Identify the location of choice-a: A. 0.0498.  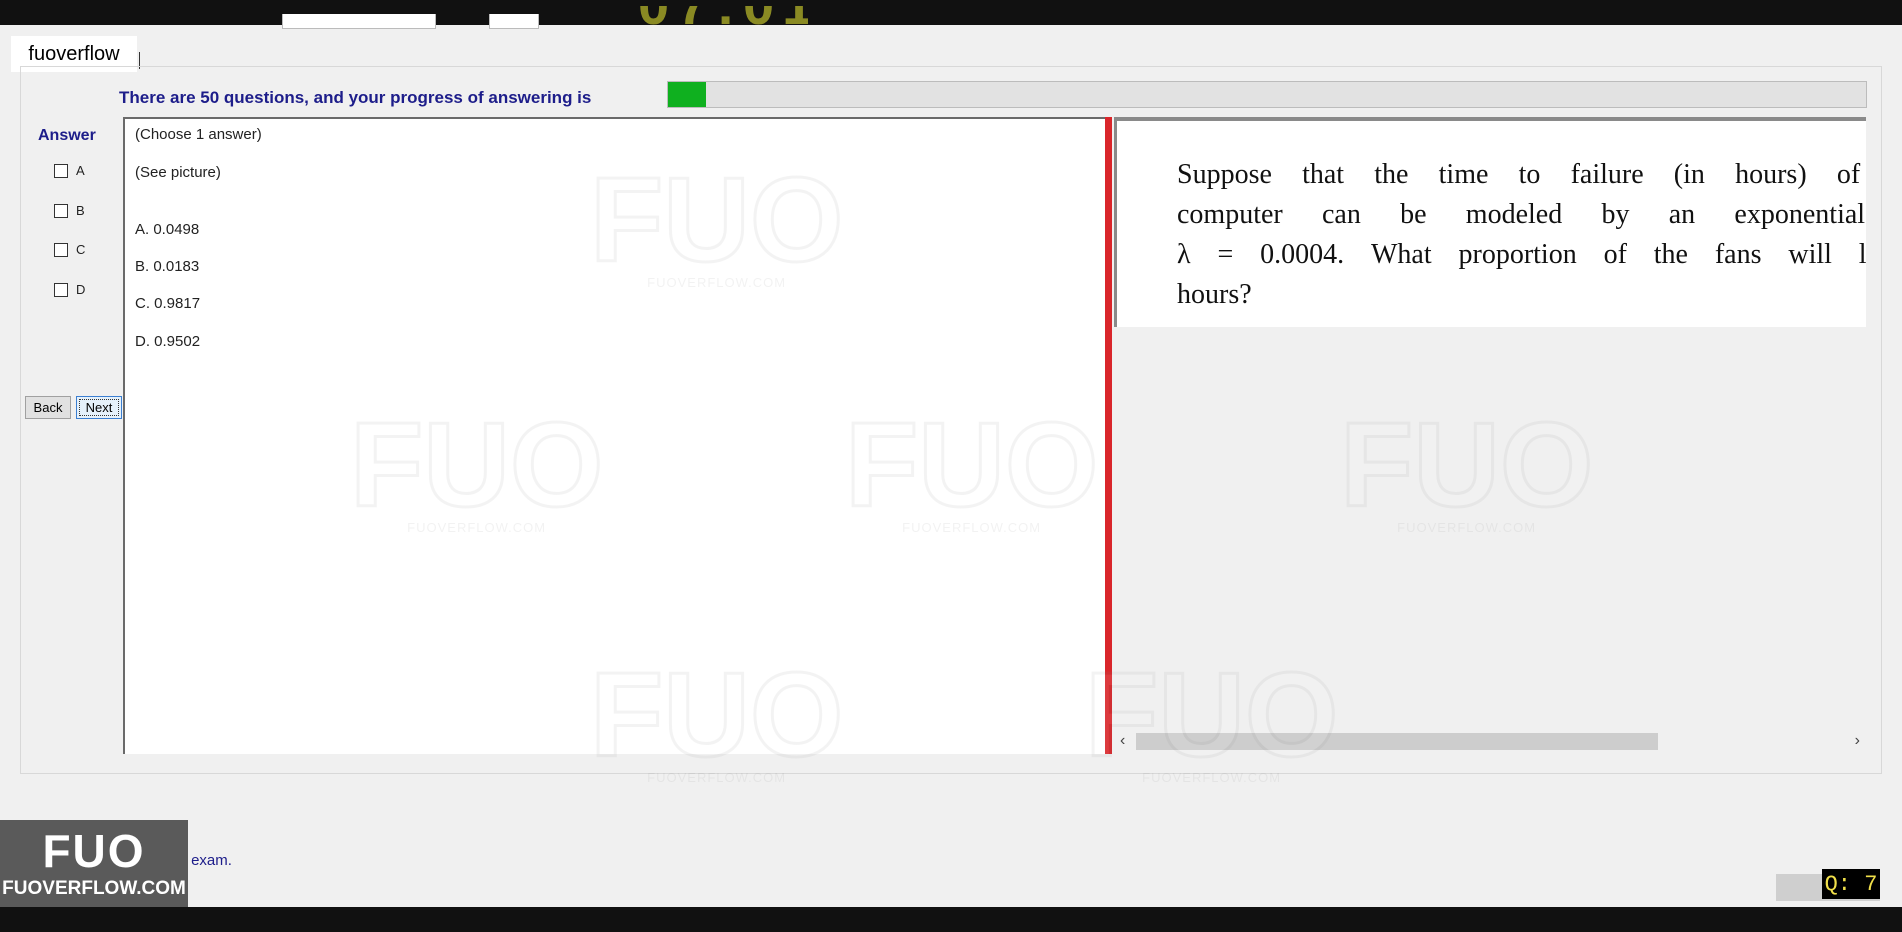
(167, 229).